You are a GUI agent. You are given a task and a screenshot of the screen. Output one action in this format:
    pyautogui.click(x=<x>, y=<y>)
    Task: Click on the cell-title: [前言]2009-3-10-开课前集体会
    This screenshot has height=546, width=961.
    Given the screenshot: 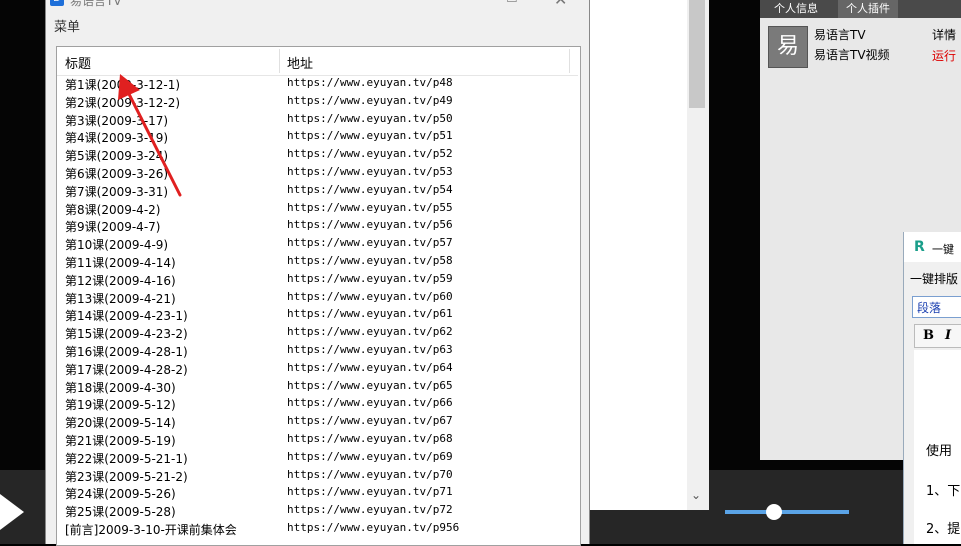 What is the action you would take?
    pyautogui.click(x=151, y=529)
    